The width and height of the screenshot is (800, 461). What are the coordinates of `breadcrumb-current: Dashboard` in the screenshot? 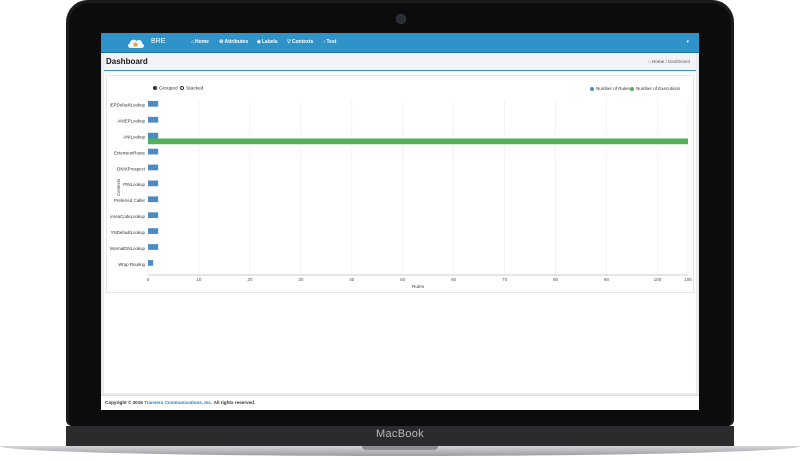 It's located at (678, 61).